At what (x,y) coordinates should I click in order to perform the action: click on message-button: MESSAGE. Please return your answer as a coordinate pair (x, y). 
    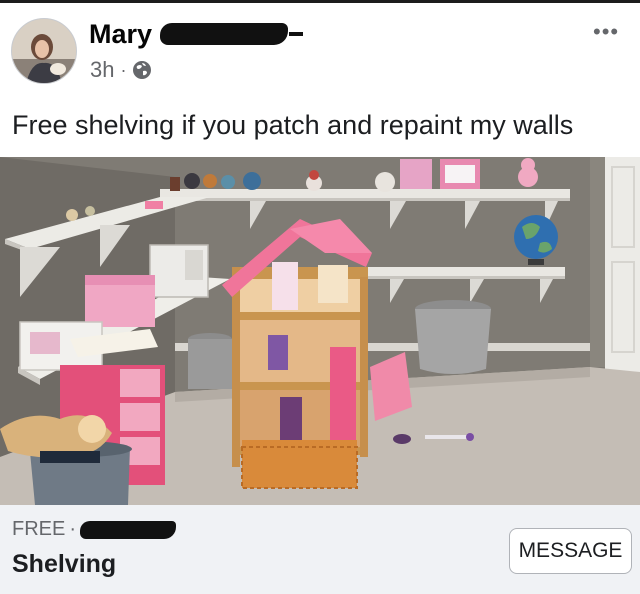
    Looking at the image, I should click on (570, 551).